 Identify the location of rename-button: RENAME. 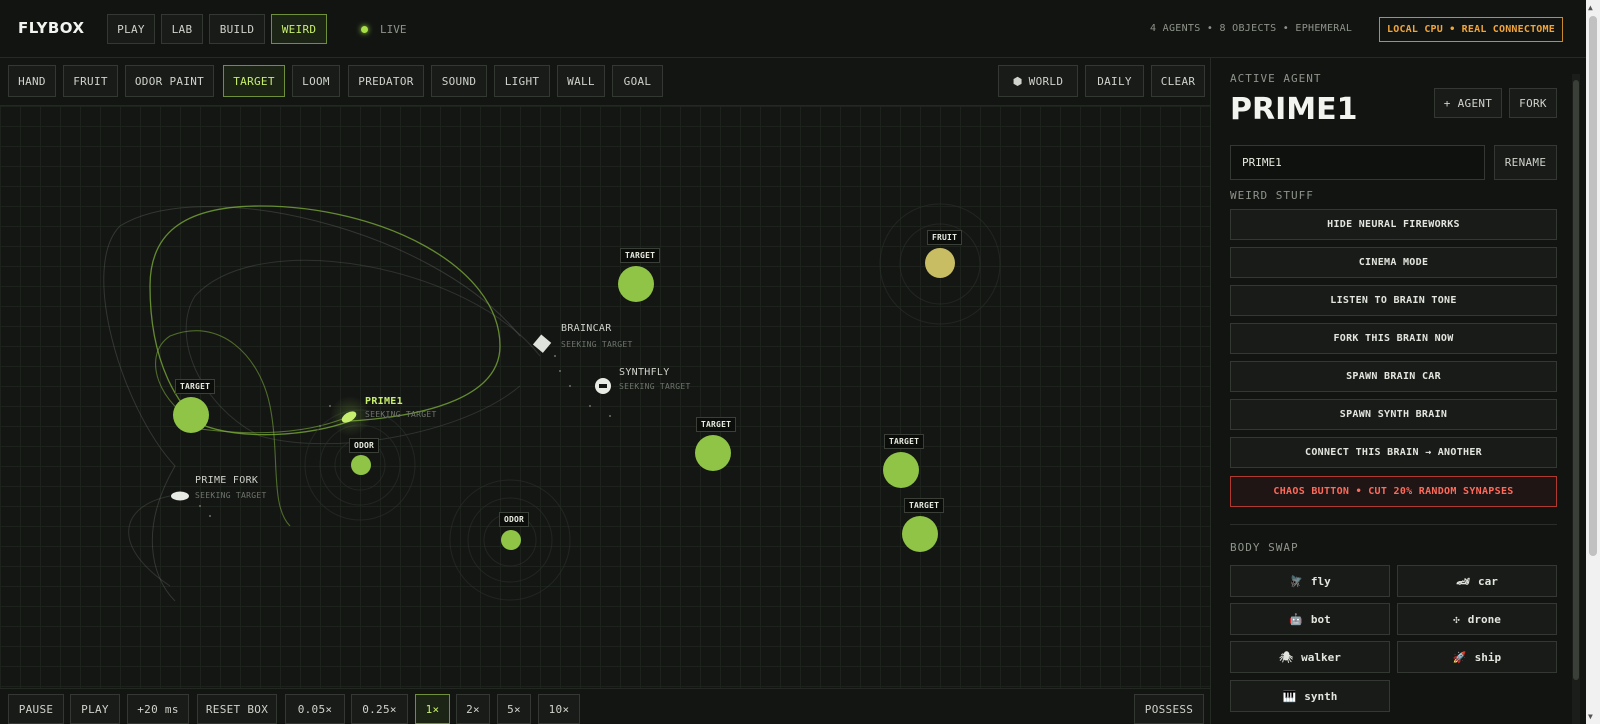
(1525, 162).